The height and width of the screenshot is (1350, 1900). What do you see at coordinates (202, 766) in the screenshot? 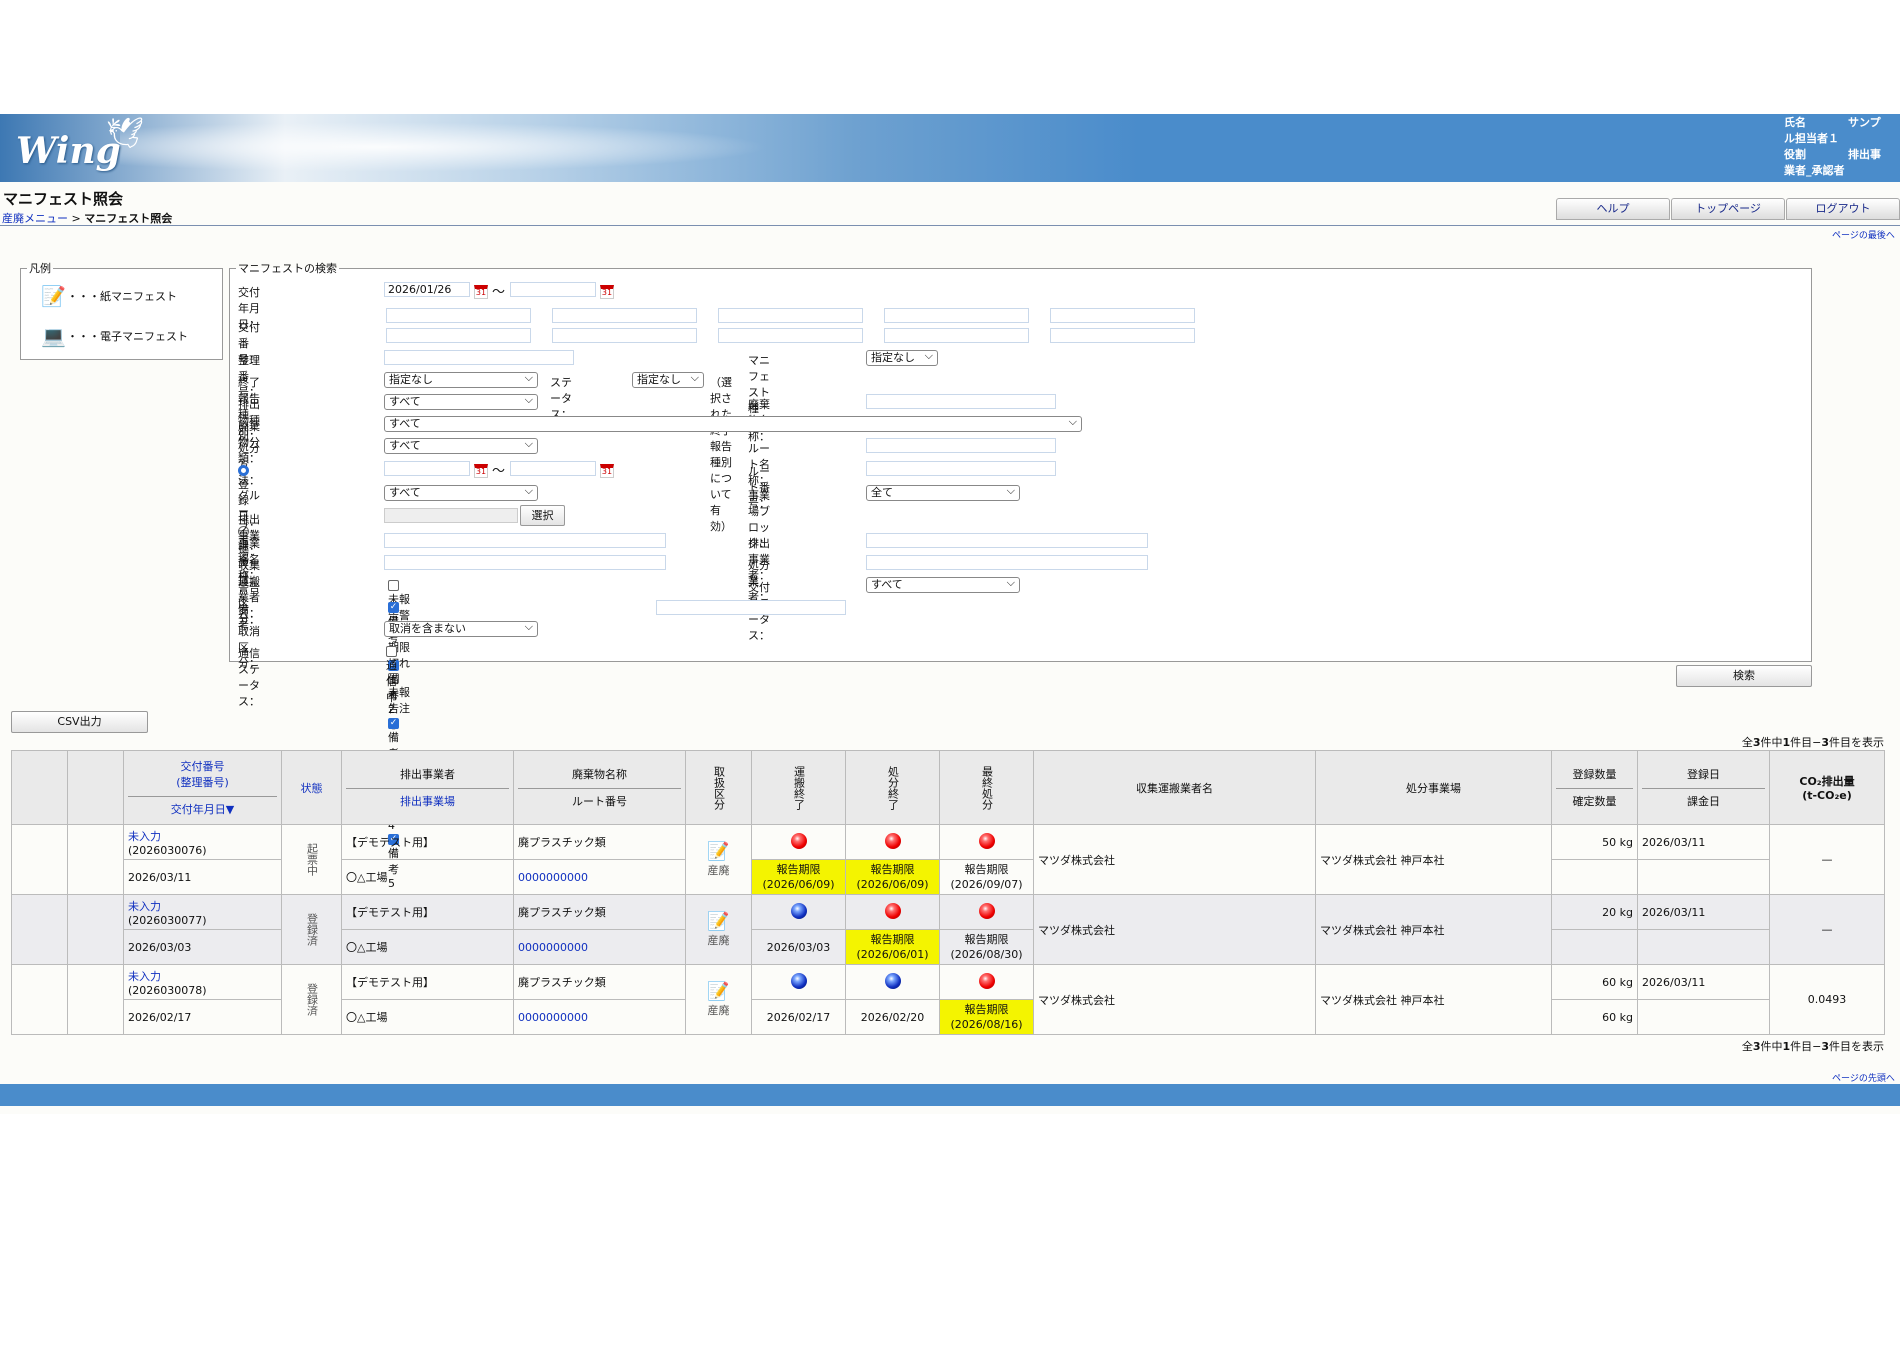
I see `header-issue-no-label: 交付番号` at bounding box center [202, 766].